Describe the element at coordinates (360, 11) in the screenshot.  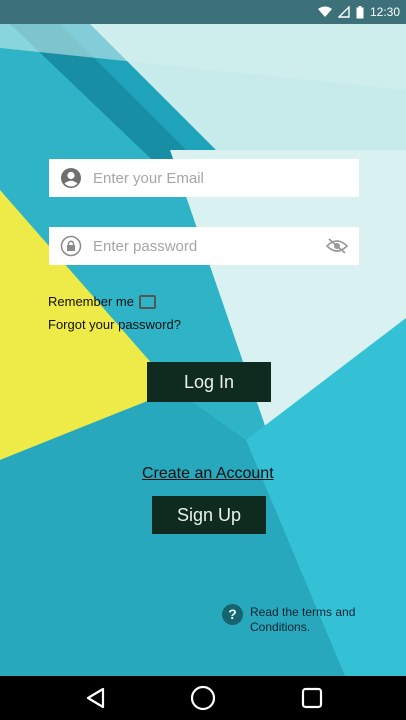
I see `battery-icon` at that location.